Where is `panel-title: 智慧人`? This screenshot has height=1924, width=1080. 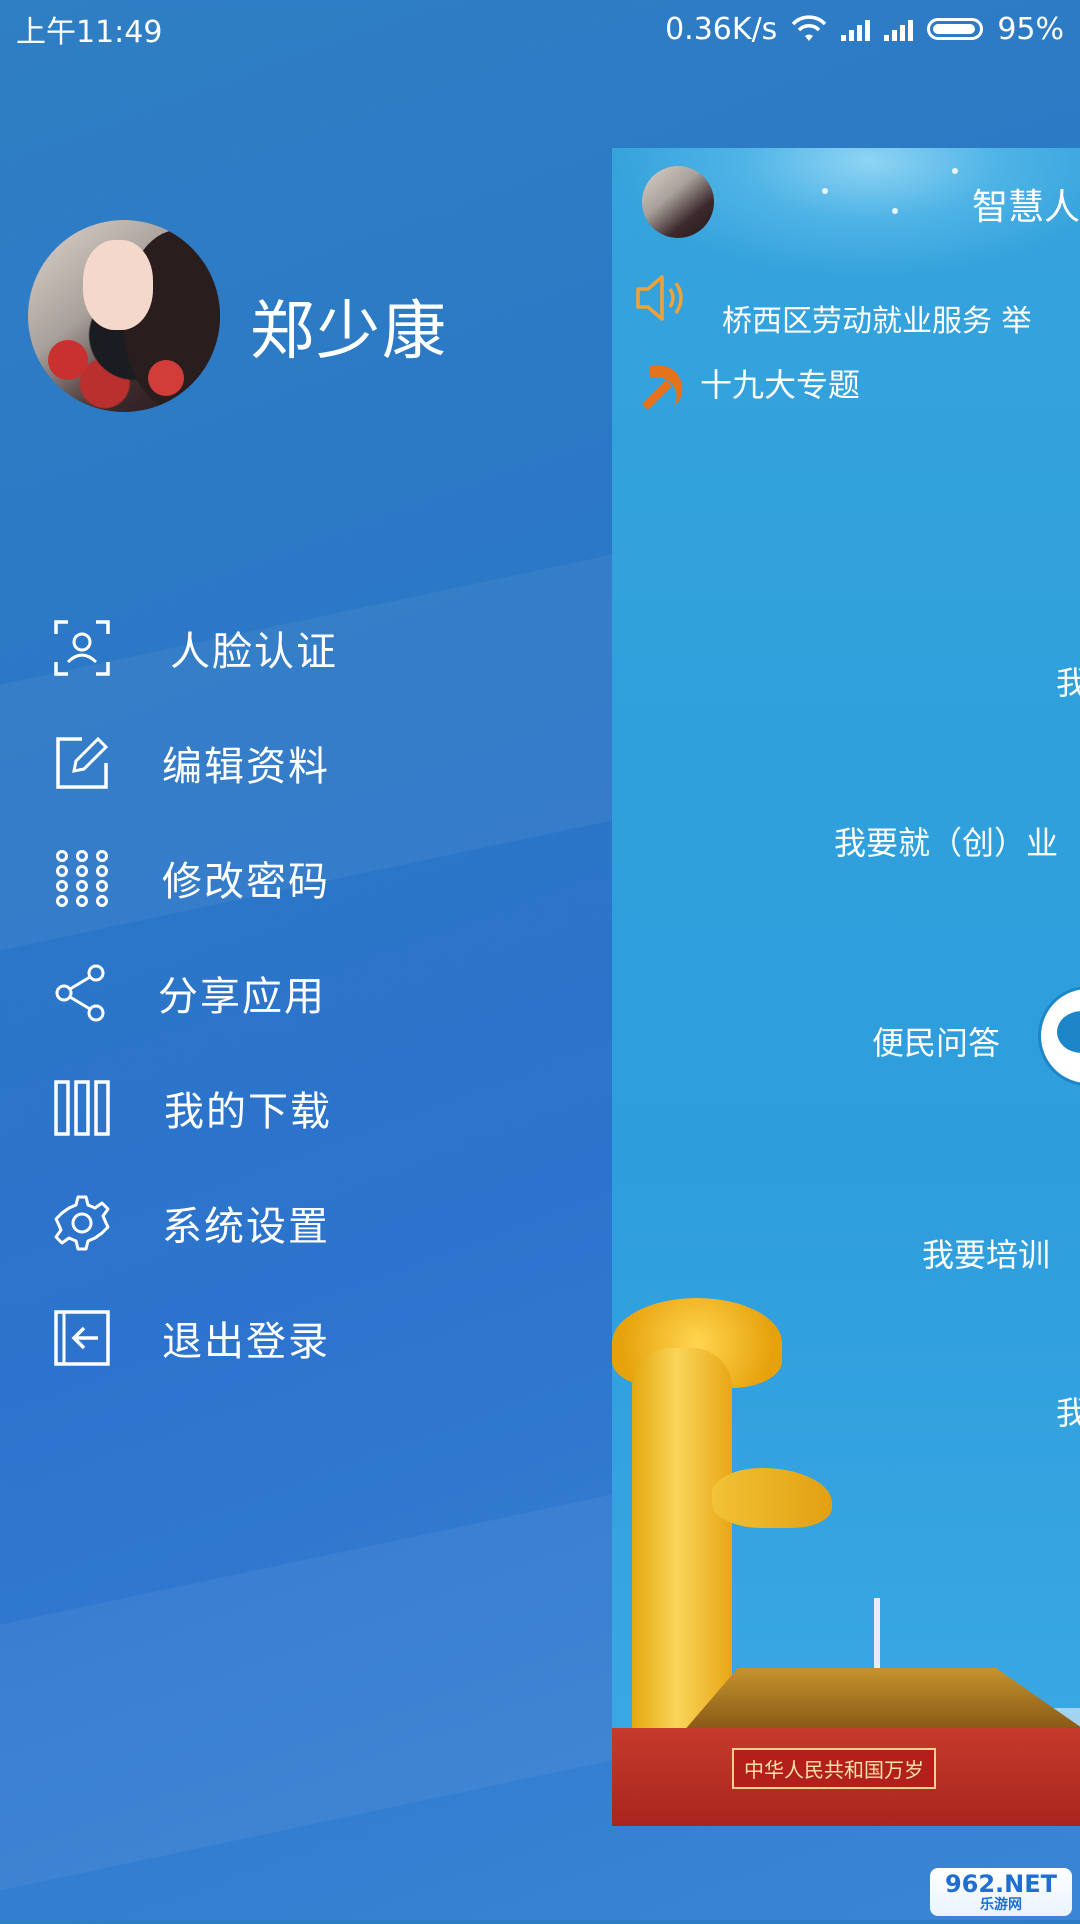
panel-title: 智慧人 is located at coordinates (1026, 207).